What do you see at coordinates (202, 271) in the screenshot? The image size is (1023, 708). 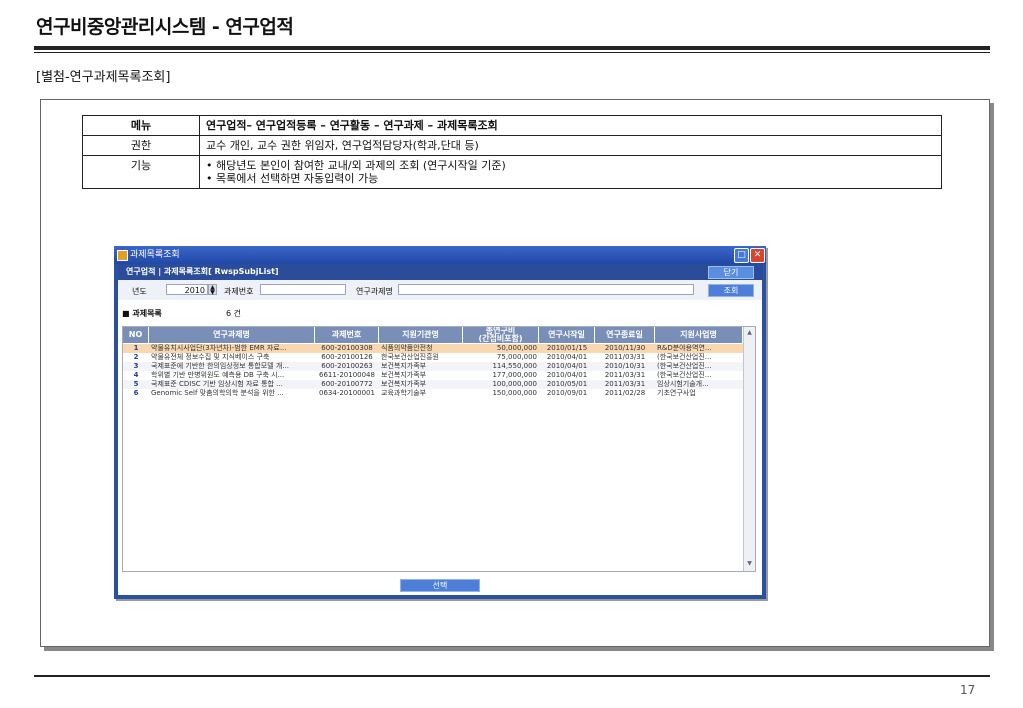 I see `screen-path: 연구업적 | 과제목록조회[ RwspSubjList]` at bounding box center [202, 271].